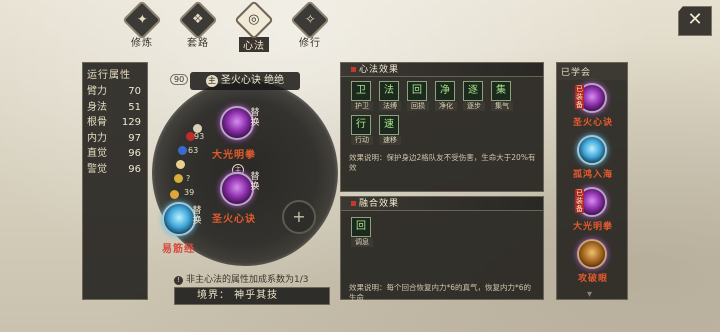 The image size is (720, 332). Describe the element at coordinates (361, 91) in the screenshot. I see `buff-glyph: 卫` at that location.